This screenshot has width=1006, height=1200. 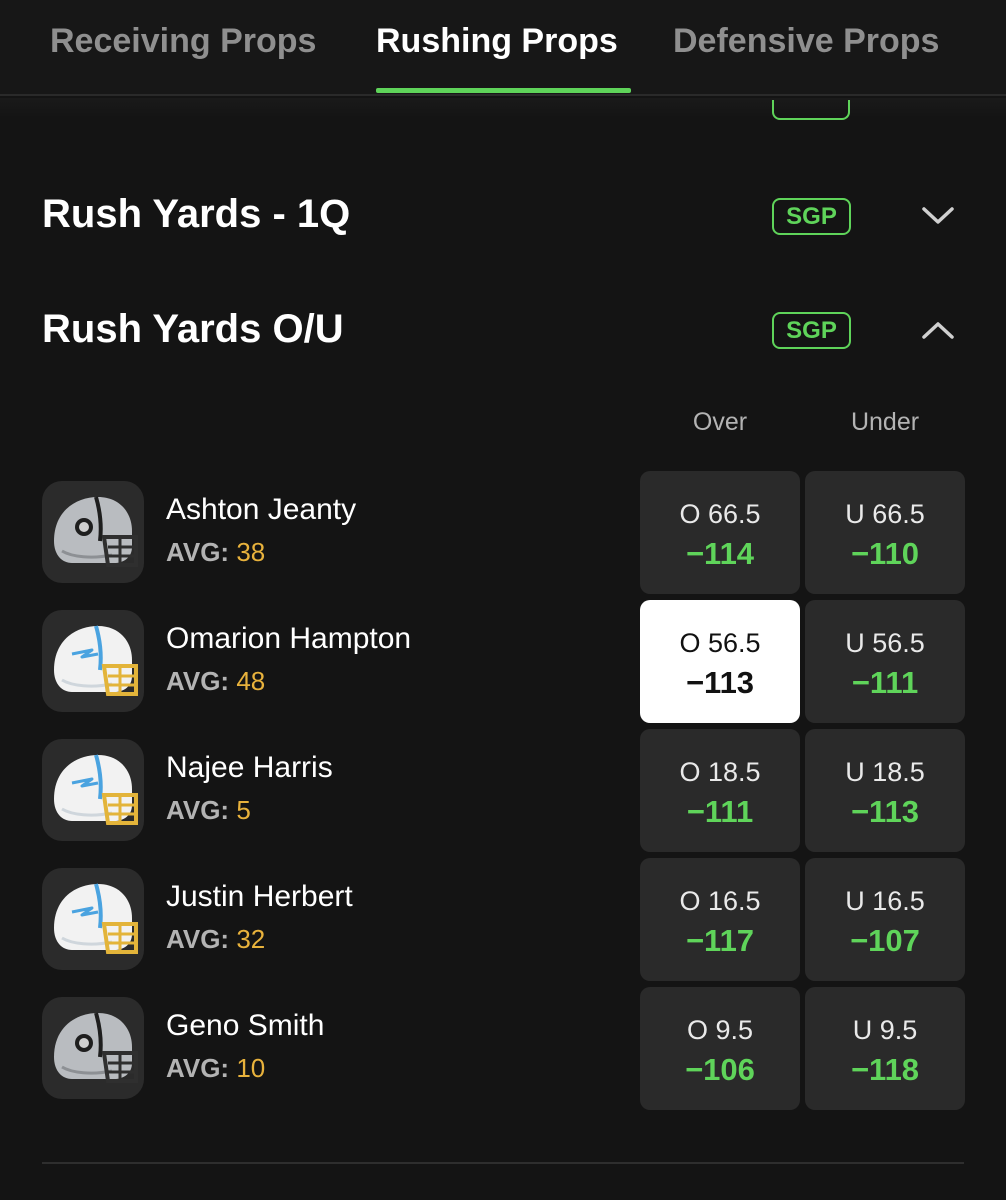 I want to click on avg-value: 38, so click(x=251, y=552).